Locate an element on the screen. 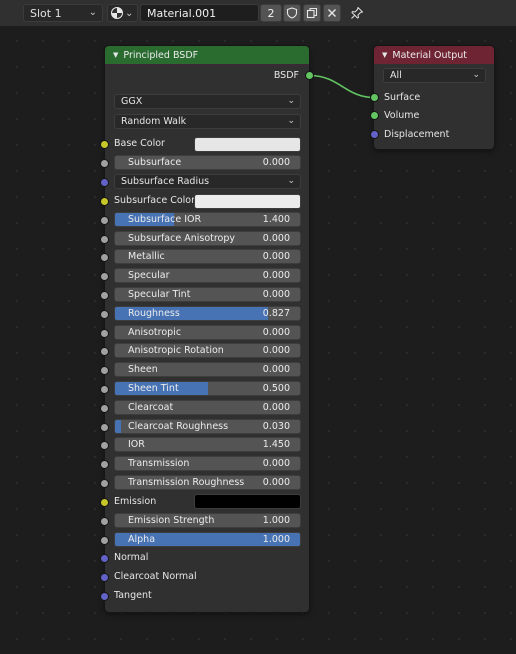  emission-strength-socket is located at coordinates (104, 521).